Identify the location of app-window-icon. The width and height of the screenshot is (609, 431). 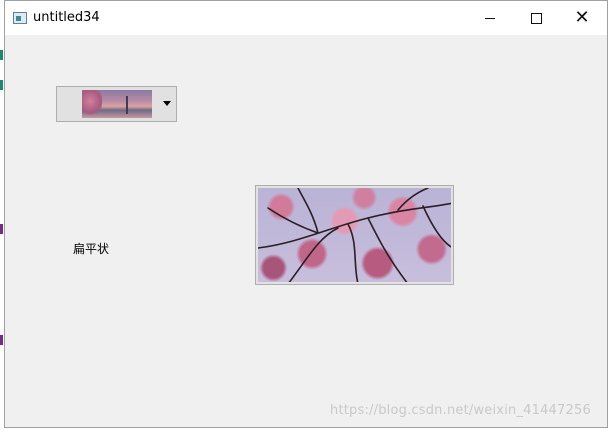
(20, 18).